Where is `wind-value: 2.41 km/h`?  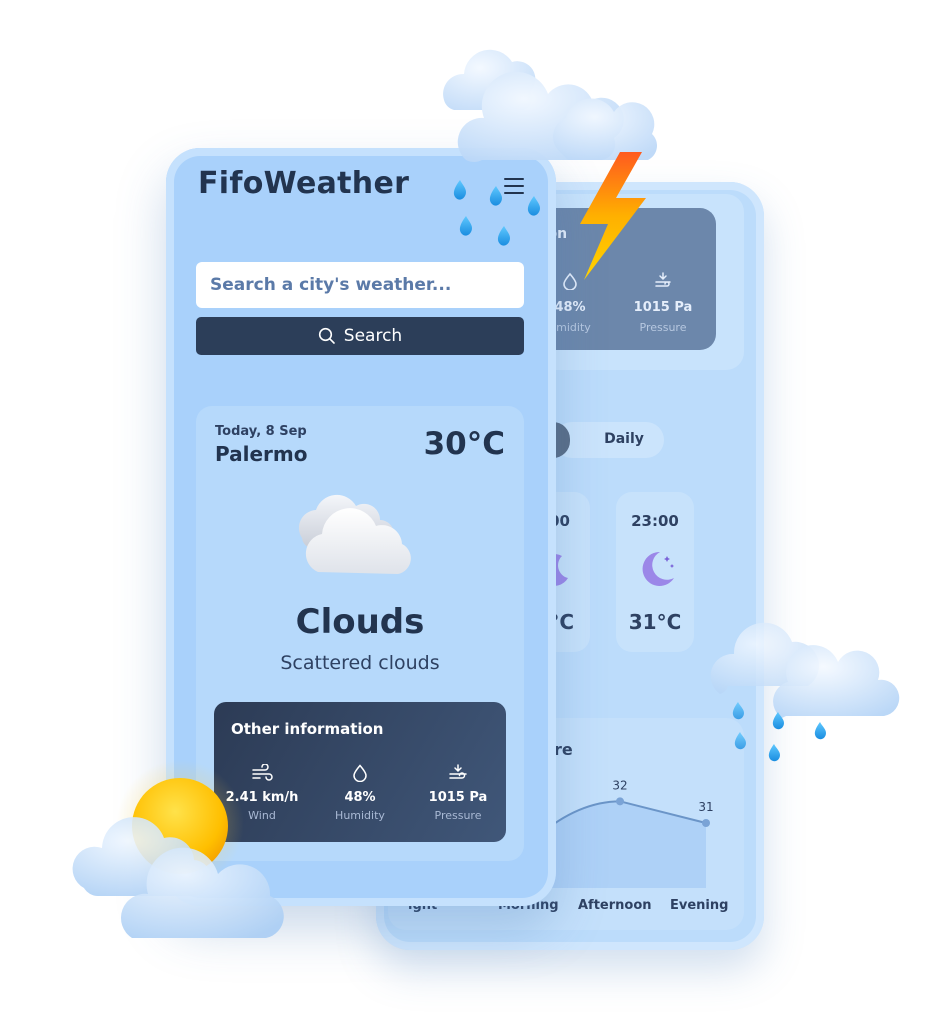 wind-value: 2.41 km/h is located at coordinates (262, 797).